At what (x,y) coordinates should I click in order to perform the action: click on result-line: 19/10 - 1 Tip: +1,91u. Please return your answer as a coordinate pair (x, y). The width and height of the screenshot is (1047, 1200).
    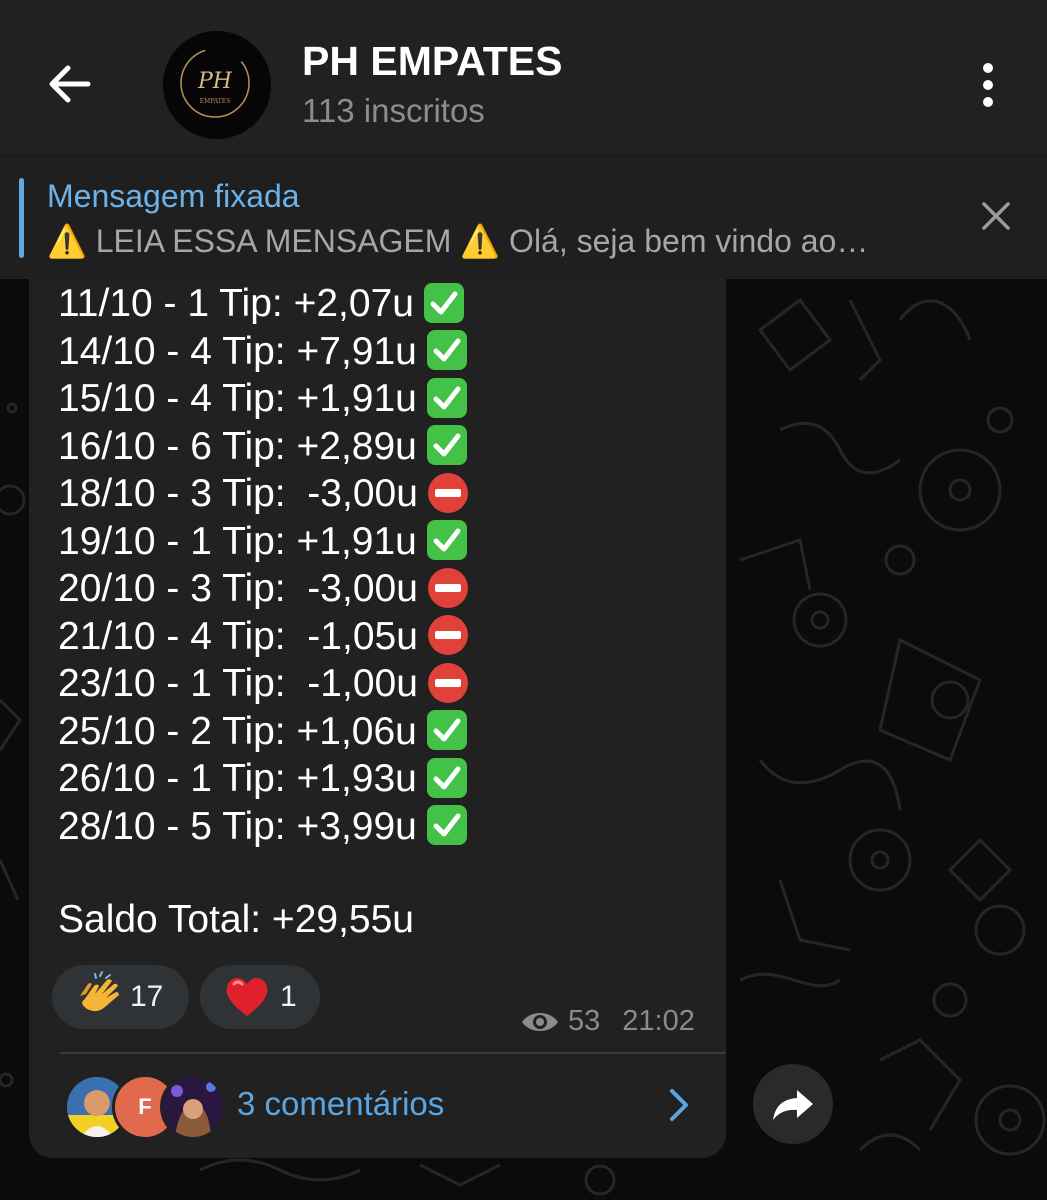
    Looking at the image, I should click on (264, 542).